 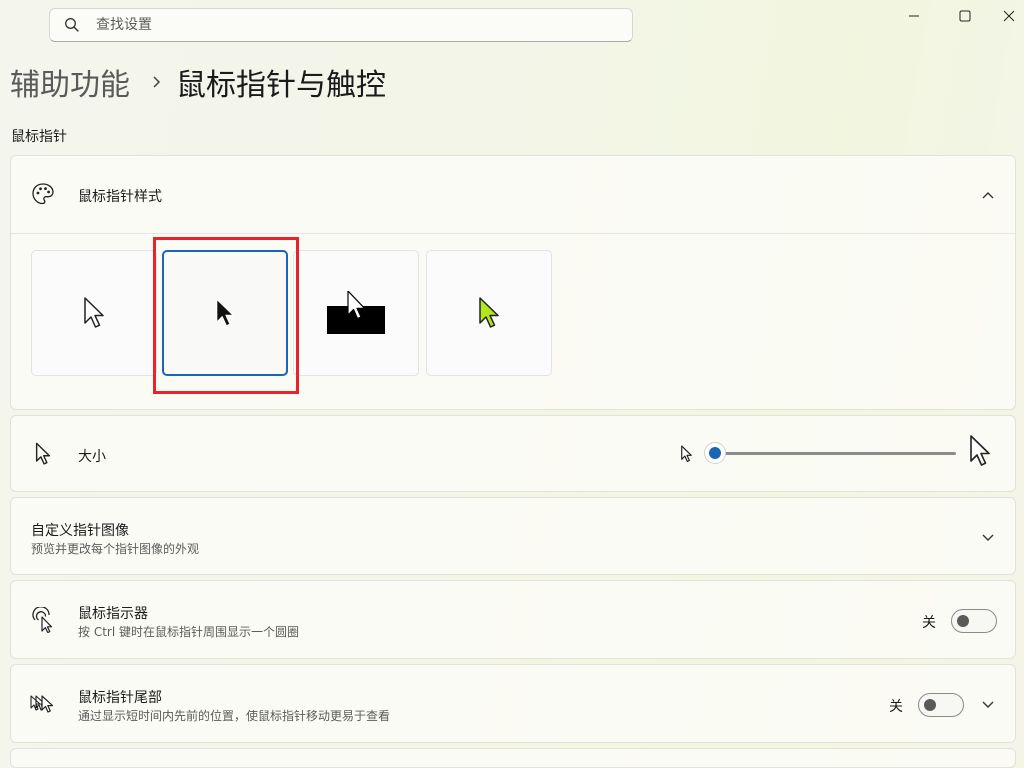 What do you see at coordinates (974, 621) in the screenshot?
I see `mouse-indicator-toggle` at bounding box center [974, 621].